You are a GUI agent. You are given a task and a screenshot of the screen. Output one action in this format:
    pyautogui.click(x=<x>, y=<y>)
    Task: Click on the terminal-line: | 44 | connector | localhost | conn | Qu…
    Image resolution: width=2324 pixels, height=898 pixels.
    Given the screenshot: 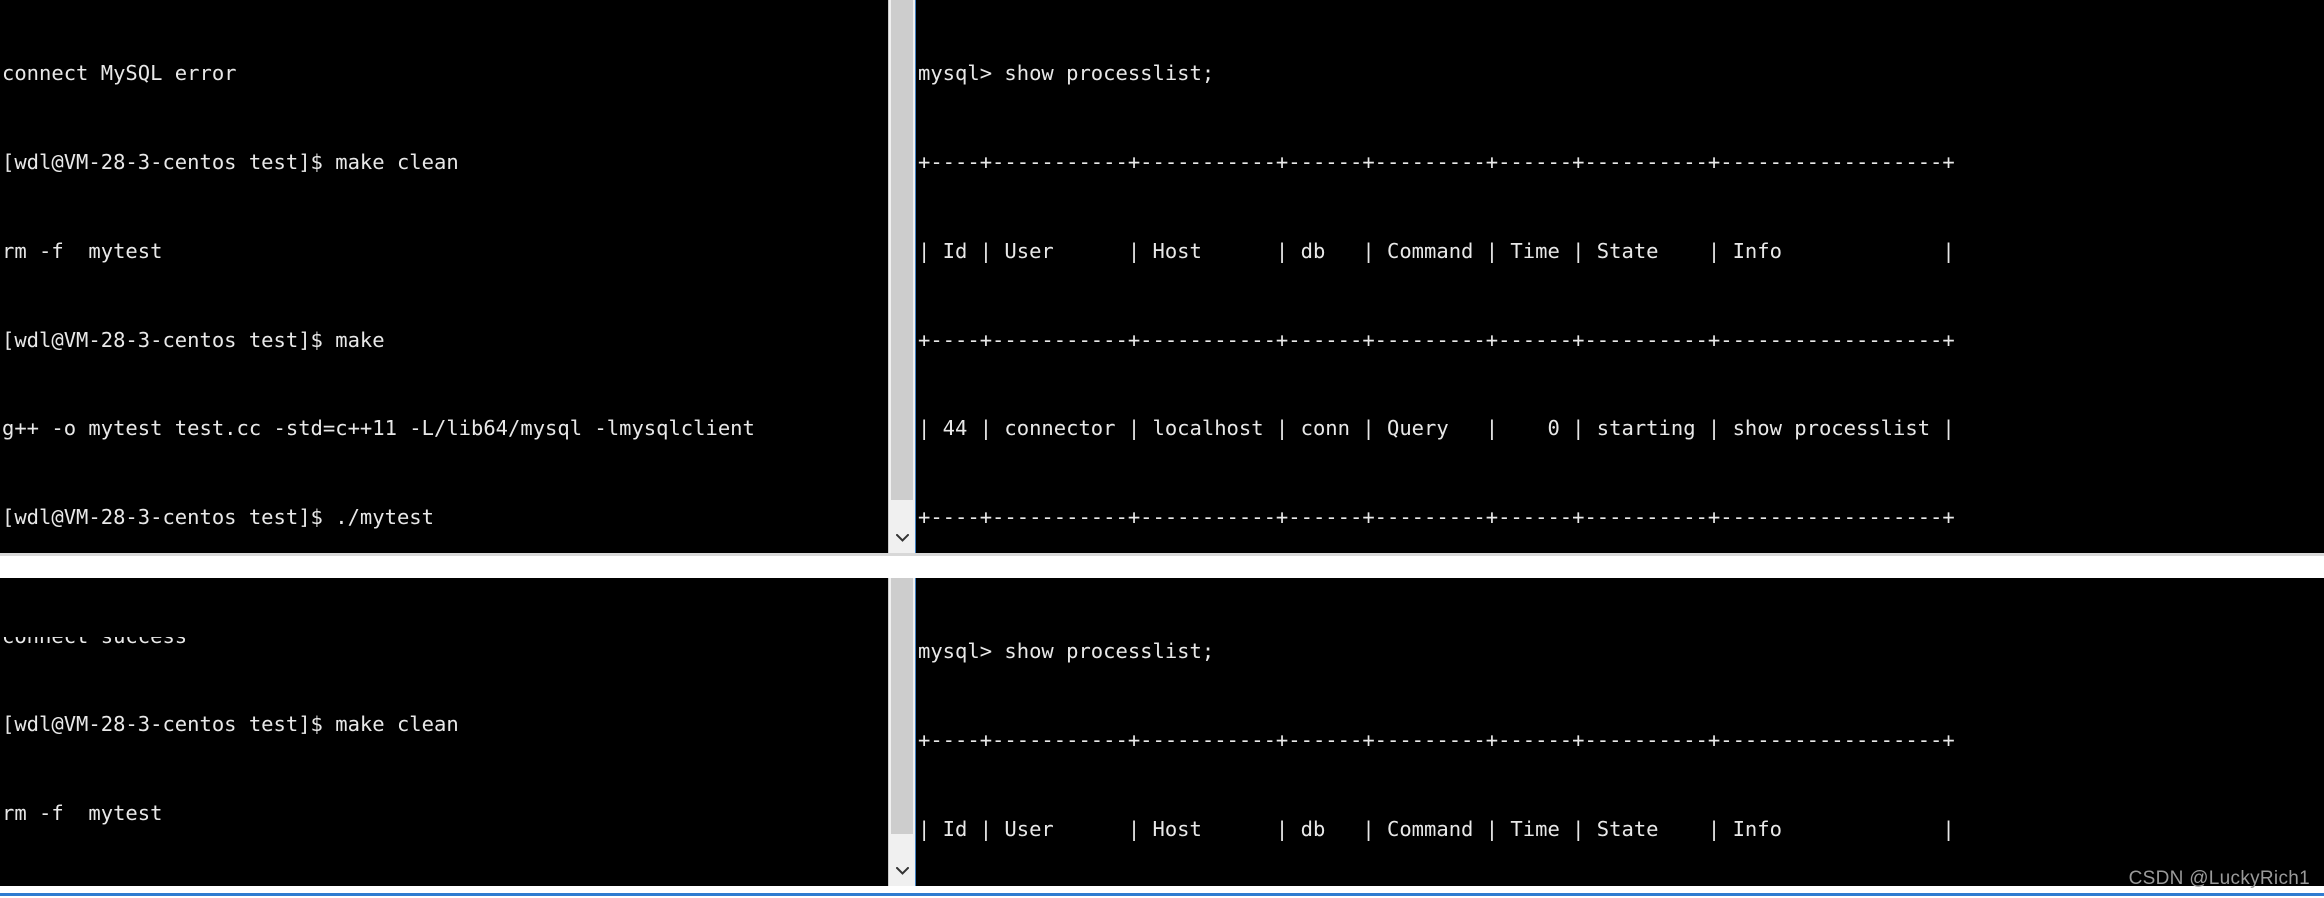 What is the action you would take?
    pyautogui.click(x=1436, y=428)
    